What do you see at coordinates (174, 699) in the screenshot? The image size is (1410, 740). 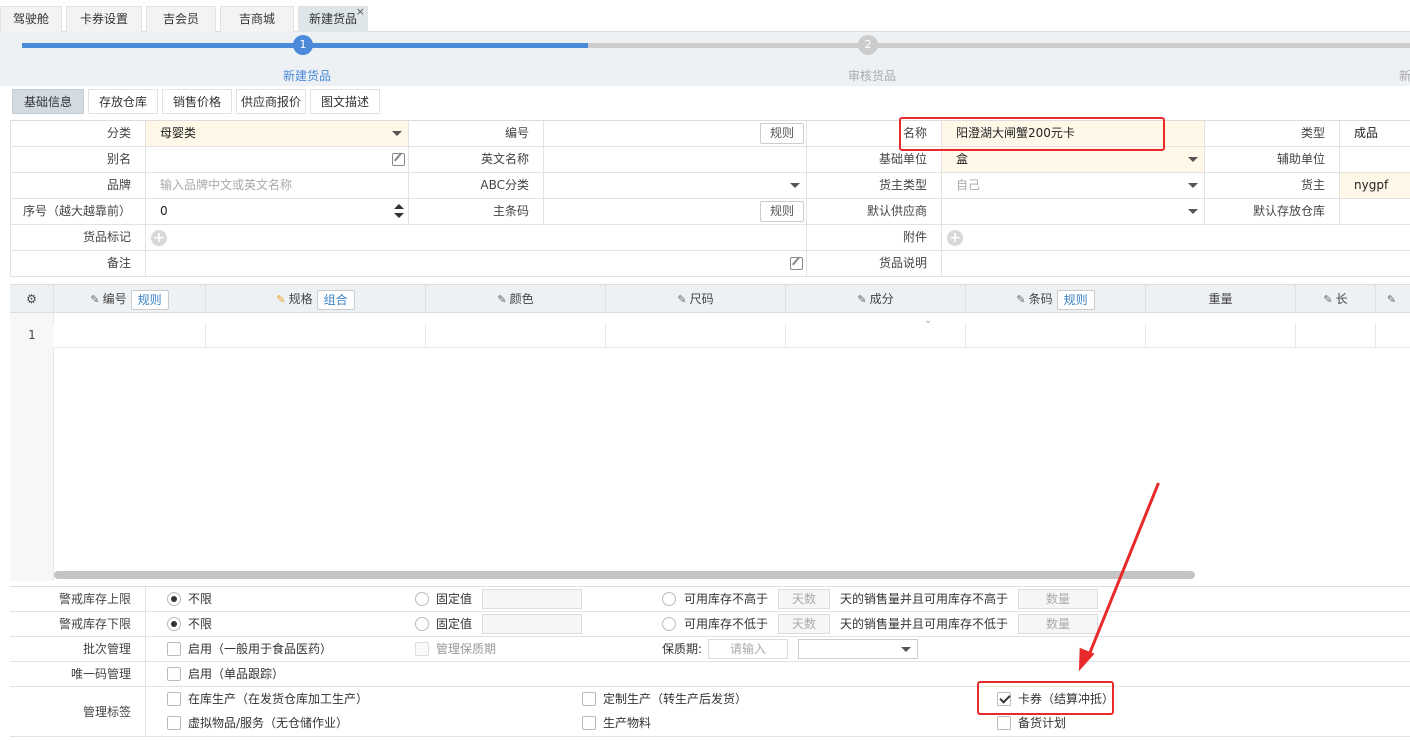 I see `tag-in-stock-checkbox` at bounding box center [174, 699].